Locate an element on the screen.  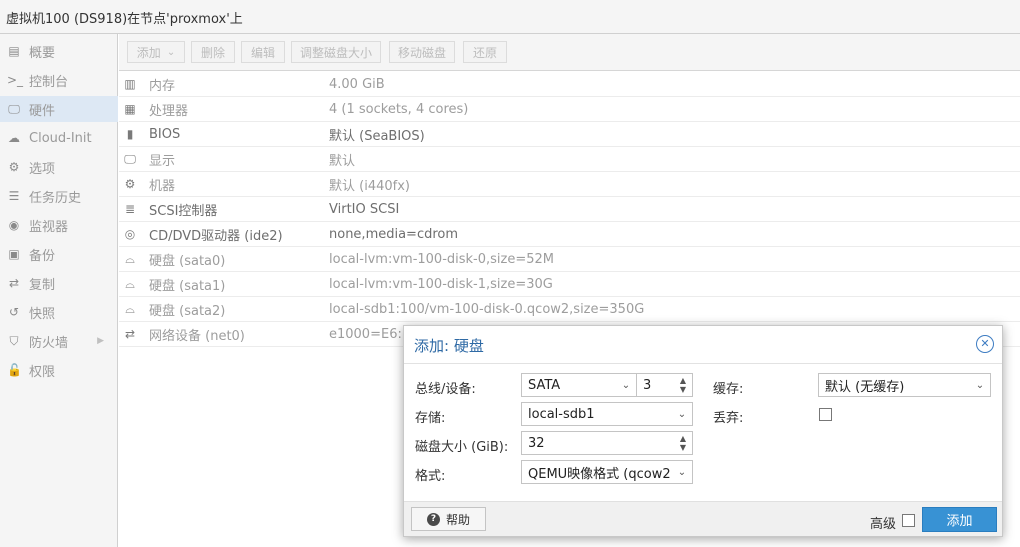
revert-button: 还原 is located at coordinates (485, 52).